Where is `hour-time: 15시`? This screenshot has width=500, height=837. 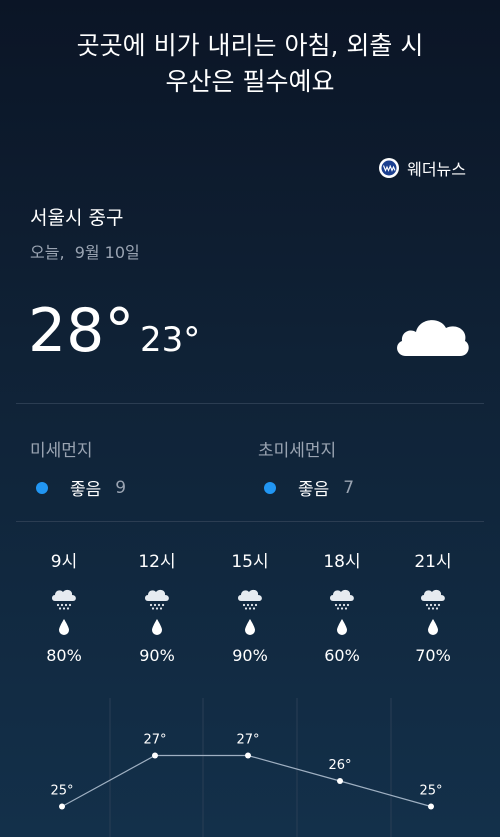
hour-time: 15시 is located at coordinates (250, 562).